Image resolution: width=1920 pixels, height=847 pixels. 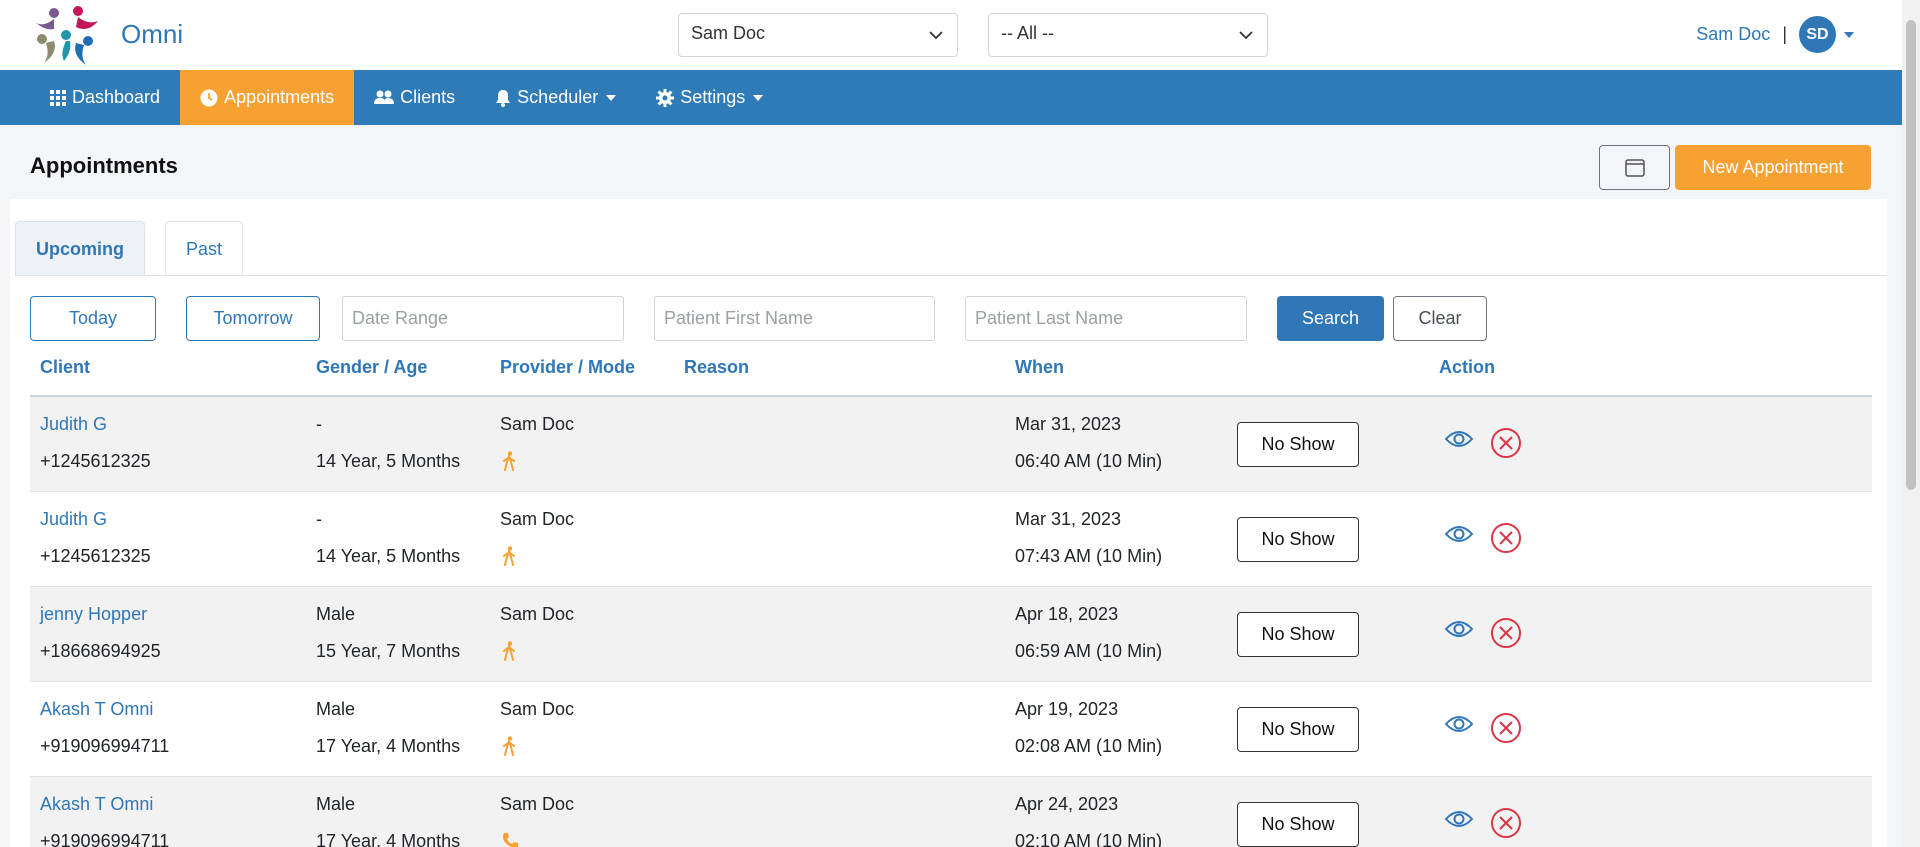 I want to click on nav-dashboard: Dashboard, so click(x=90, y=97).